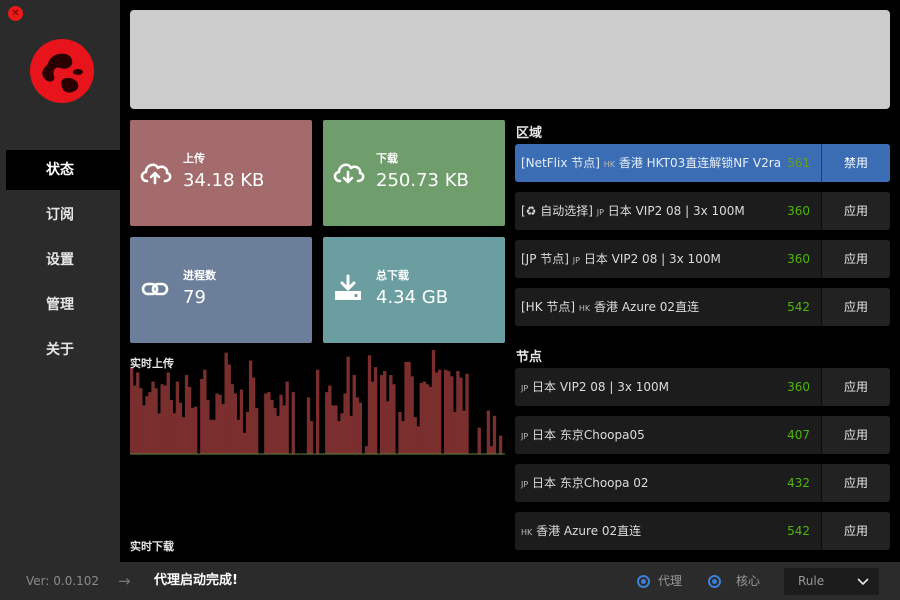 Image resolution: width=900 pixels, height=600 pixels. Describe the element at coordinates (610, 307) in the screenshot. I see `region-name: [HK 节点] HK 香港 Azure 02直连` at that location.